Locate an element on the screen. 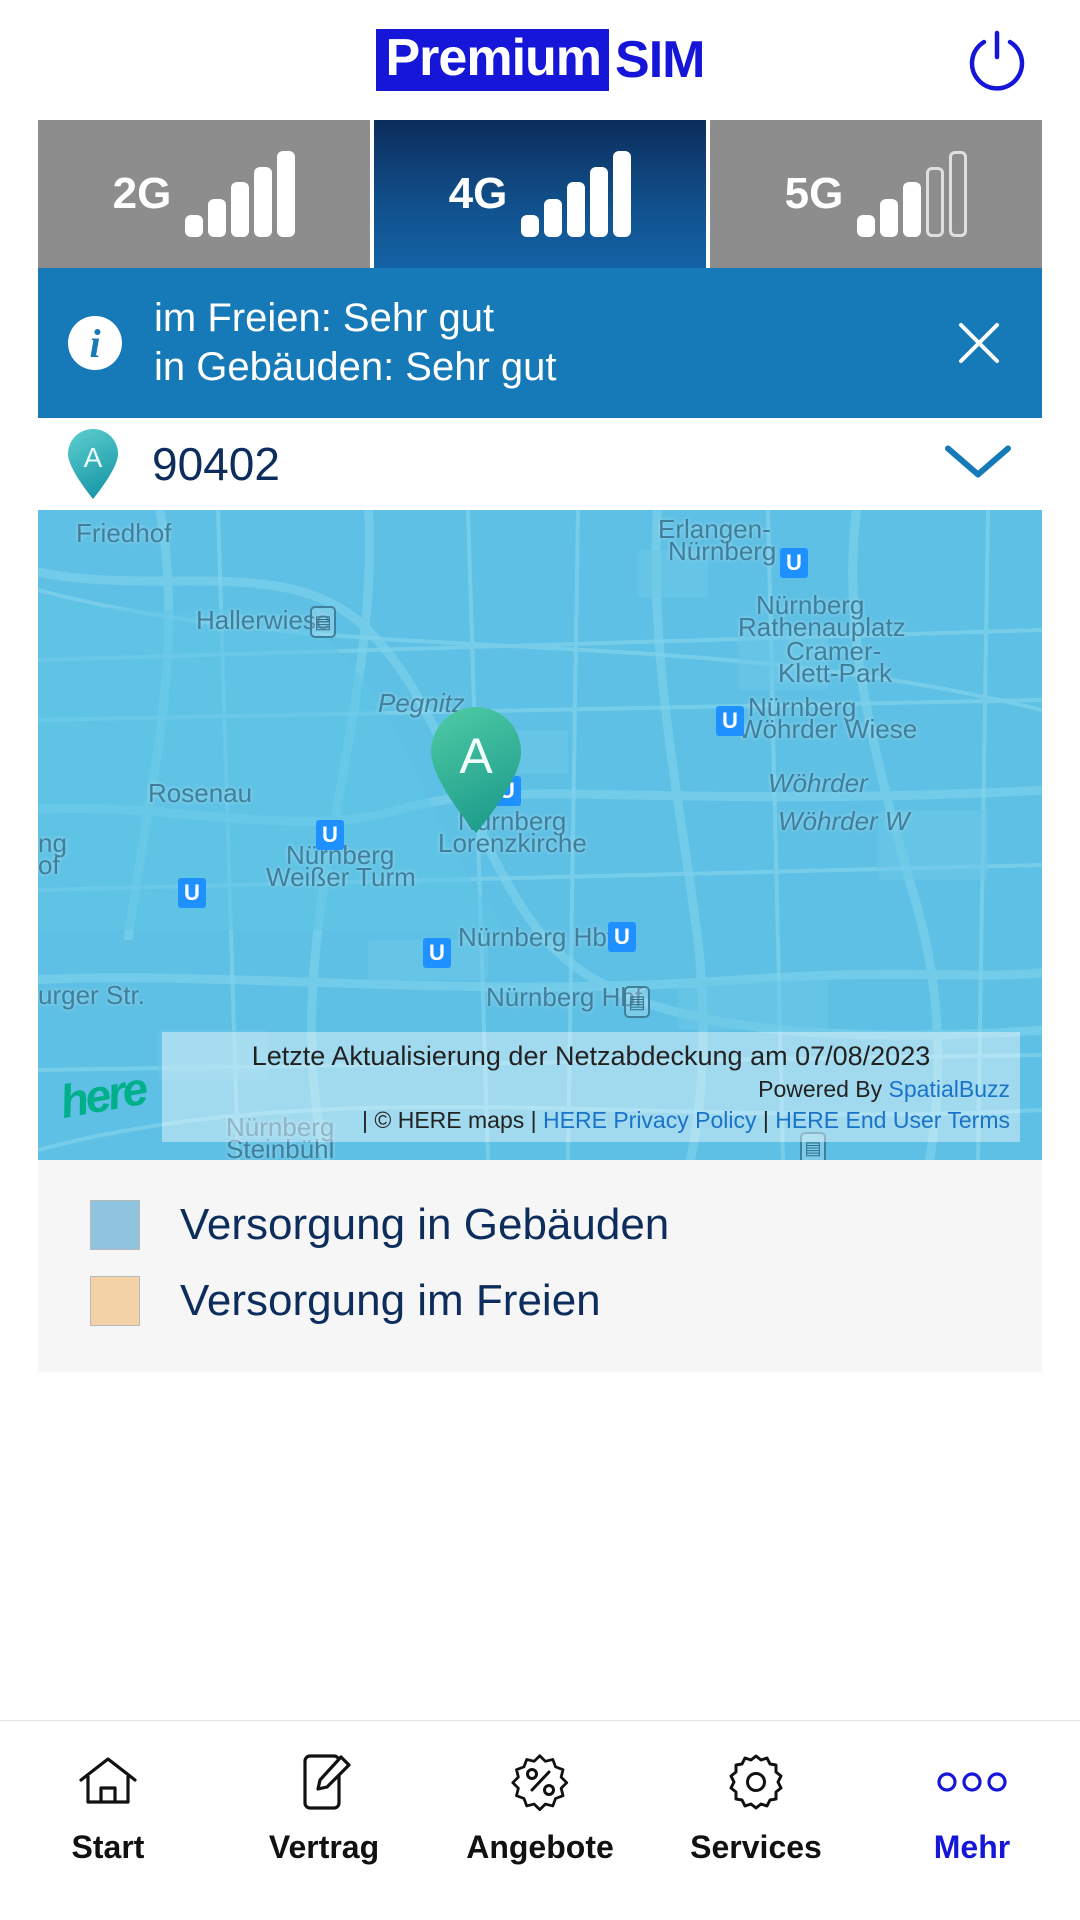 The image size is (1080, 1920). here-copyright: | © HERE maps | is located at coordinates (453, 1119).